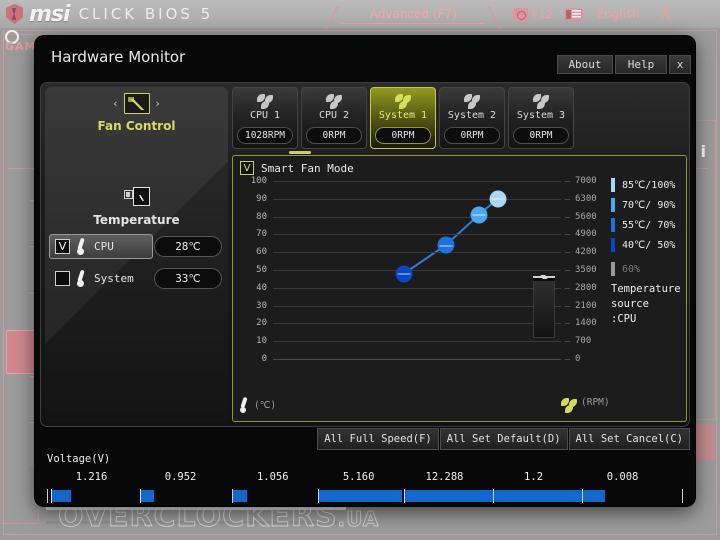 This screenshot has height=540, width=720. Describe the element at coordinates (261, 323) in the screenshot. I see `y-axis-tick-label: 20` at that location.